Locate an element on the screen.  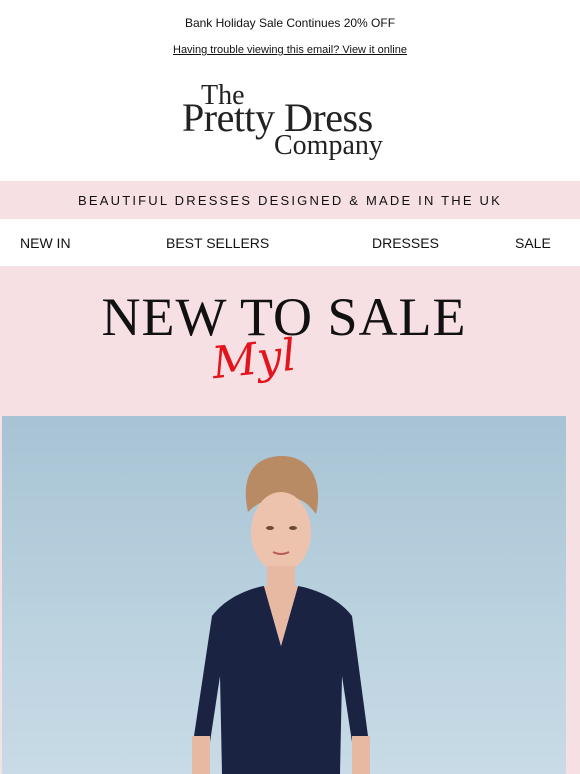
hero-subtitle: Myl is located at coordinates (254, 359).